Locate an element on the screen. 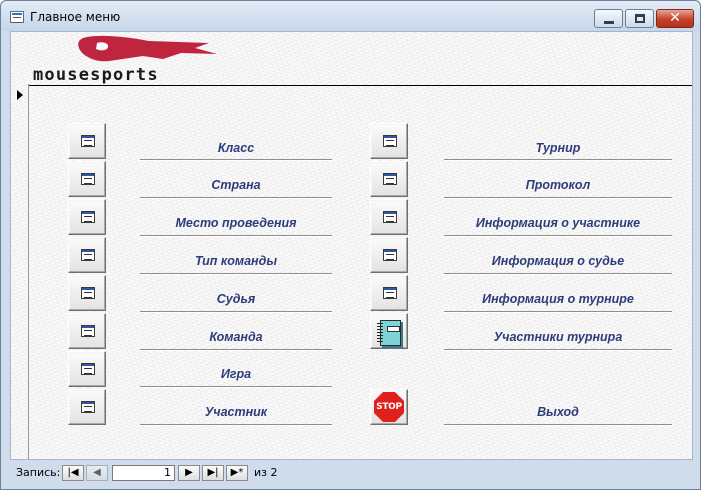 This screenshot has height=490, width=701. open-tournament-button is located at coordinates (389, 141).